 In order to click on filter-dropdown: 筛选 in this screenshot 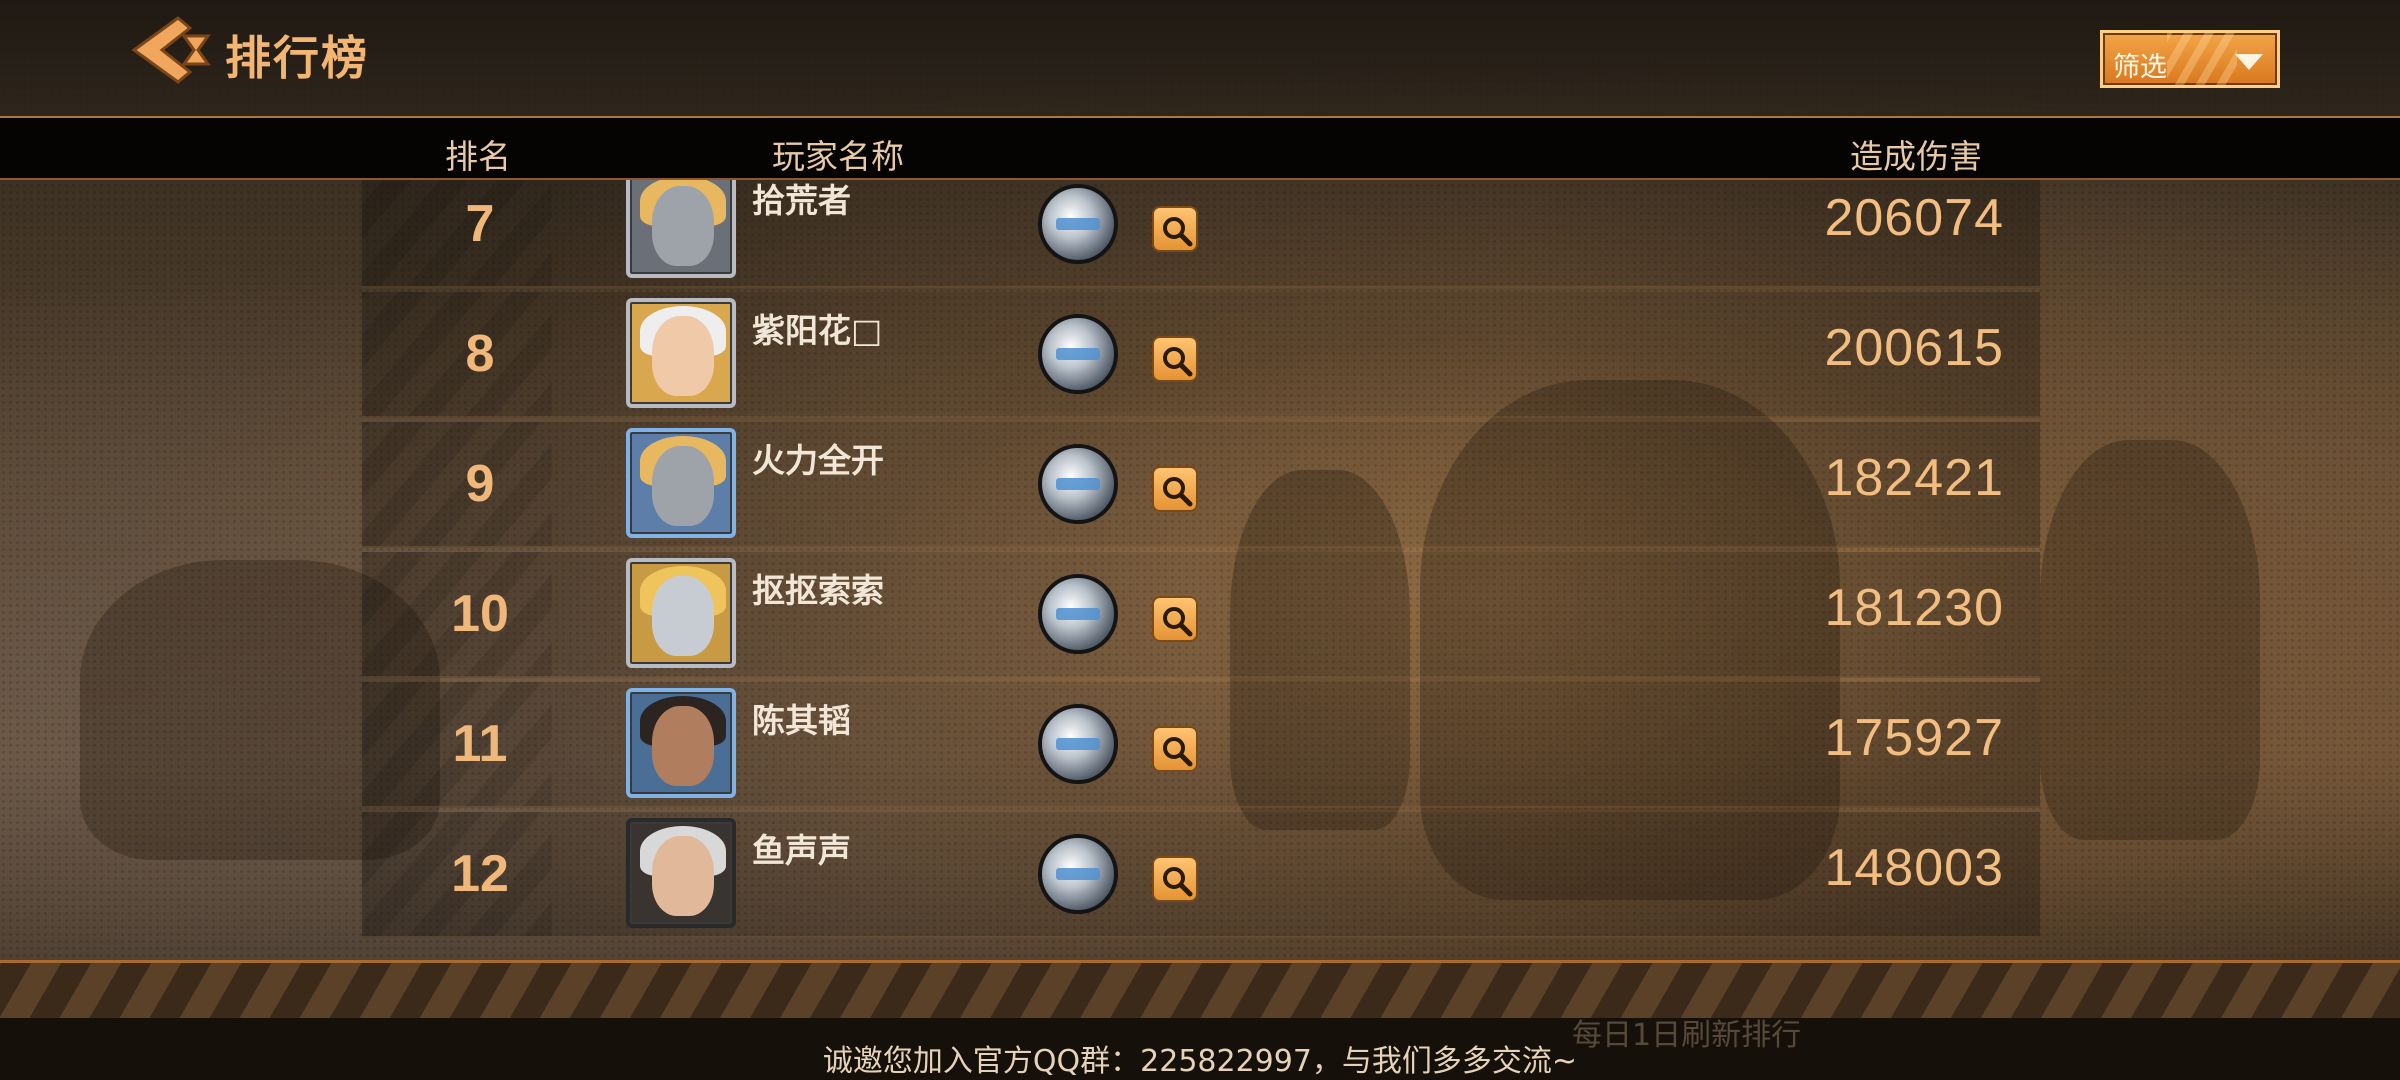, I will do `click(2190, 59)`.